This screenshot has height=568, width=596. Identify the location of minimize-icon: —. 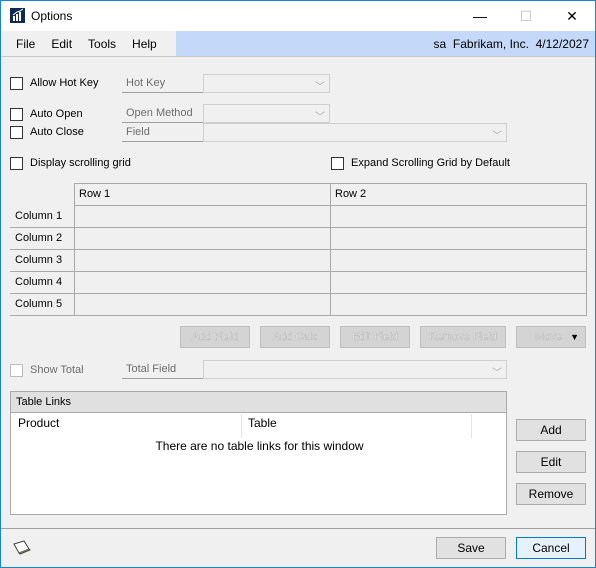
(480, 16).